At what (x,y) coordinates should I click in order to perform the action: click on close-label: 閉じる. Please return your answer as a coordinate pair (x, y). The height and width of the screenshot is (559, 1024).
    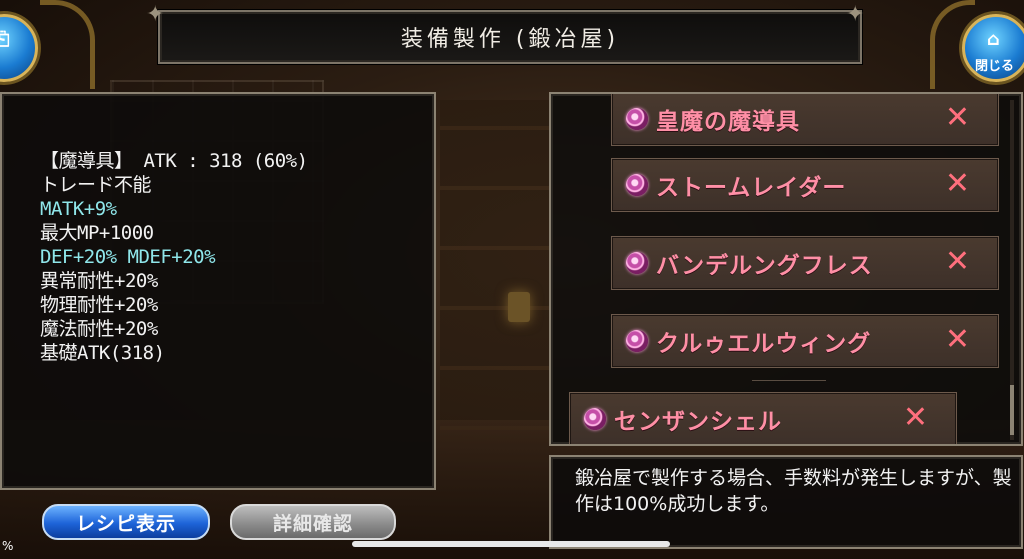
    Looking at the image, I should click on (995, 66).